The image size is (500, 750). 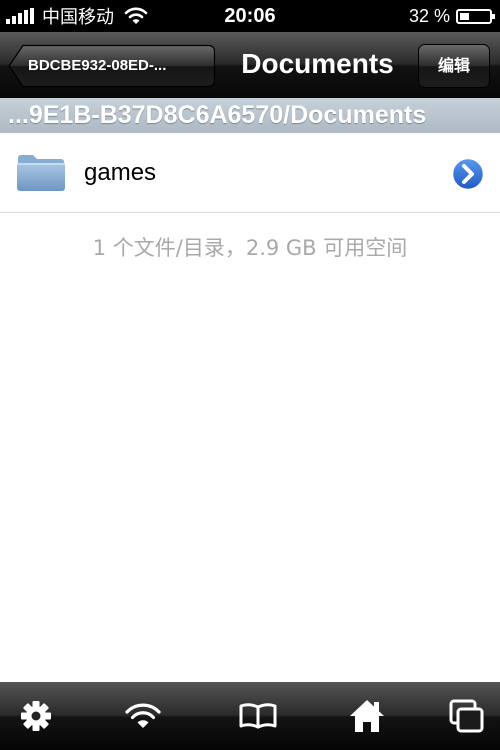 I want to click on home-icon, so click(x=367, y=716).